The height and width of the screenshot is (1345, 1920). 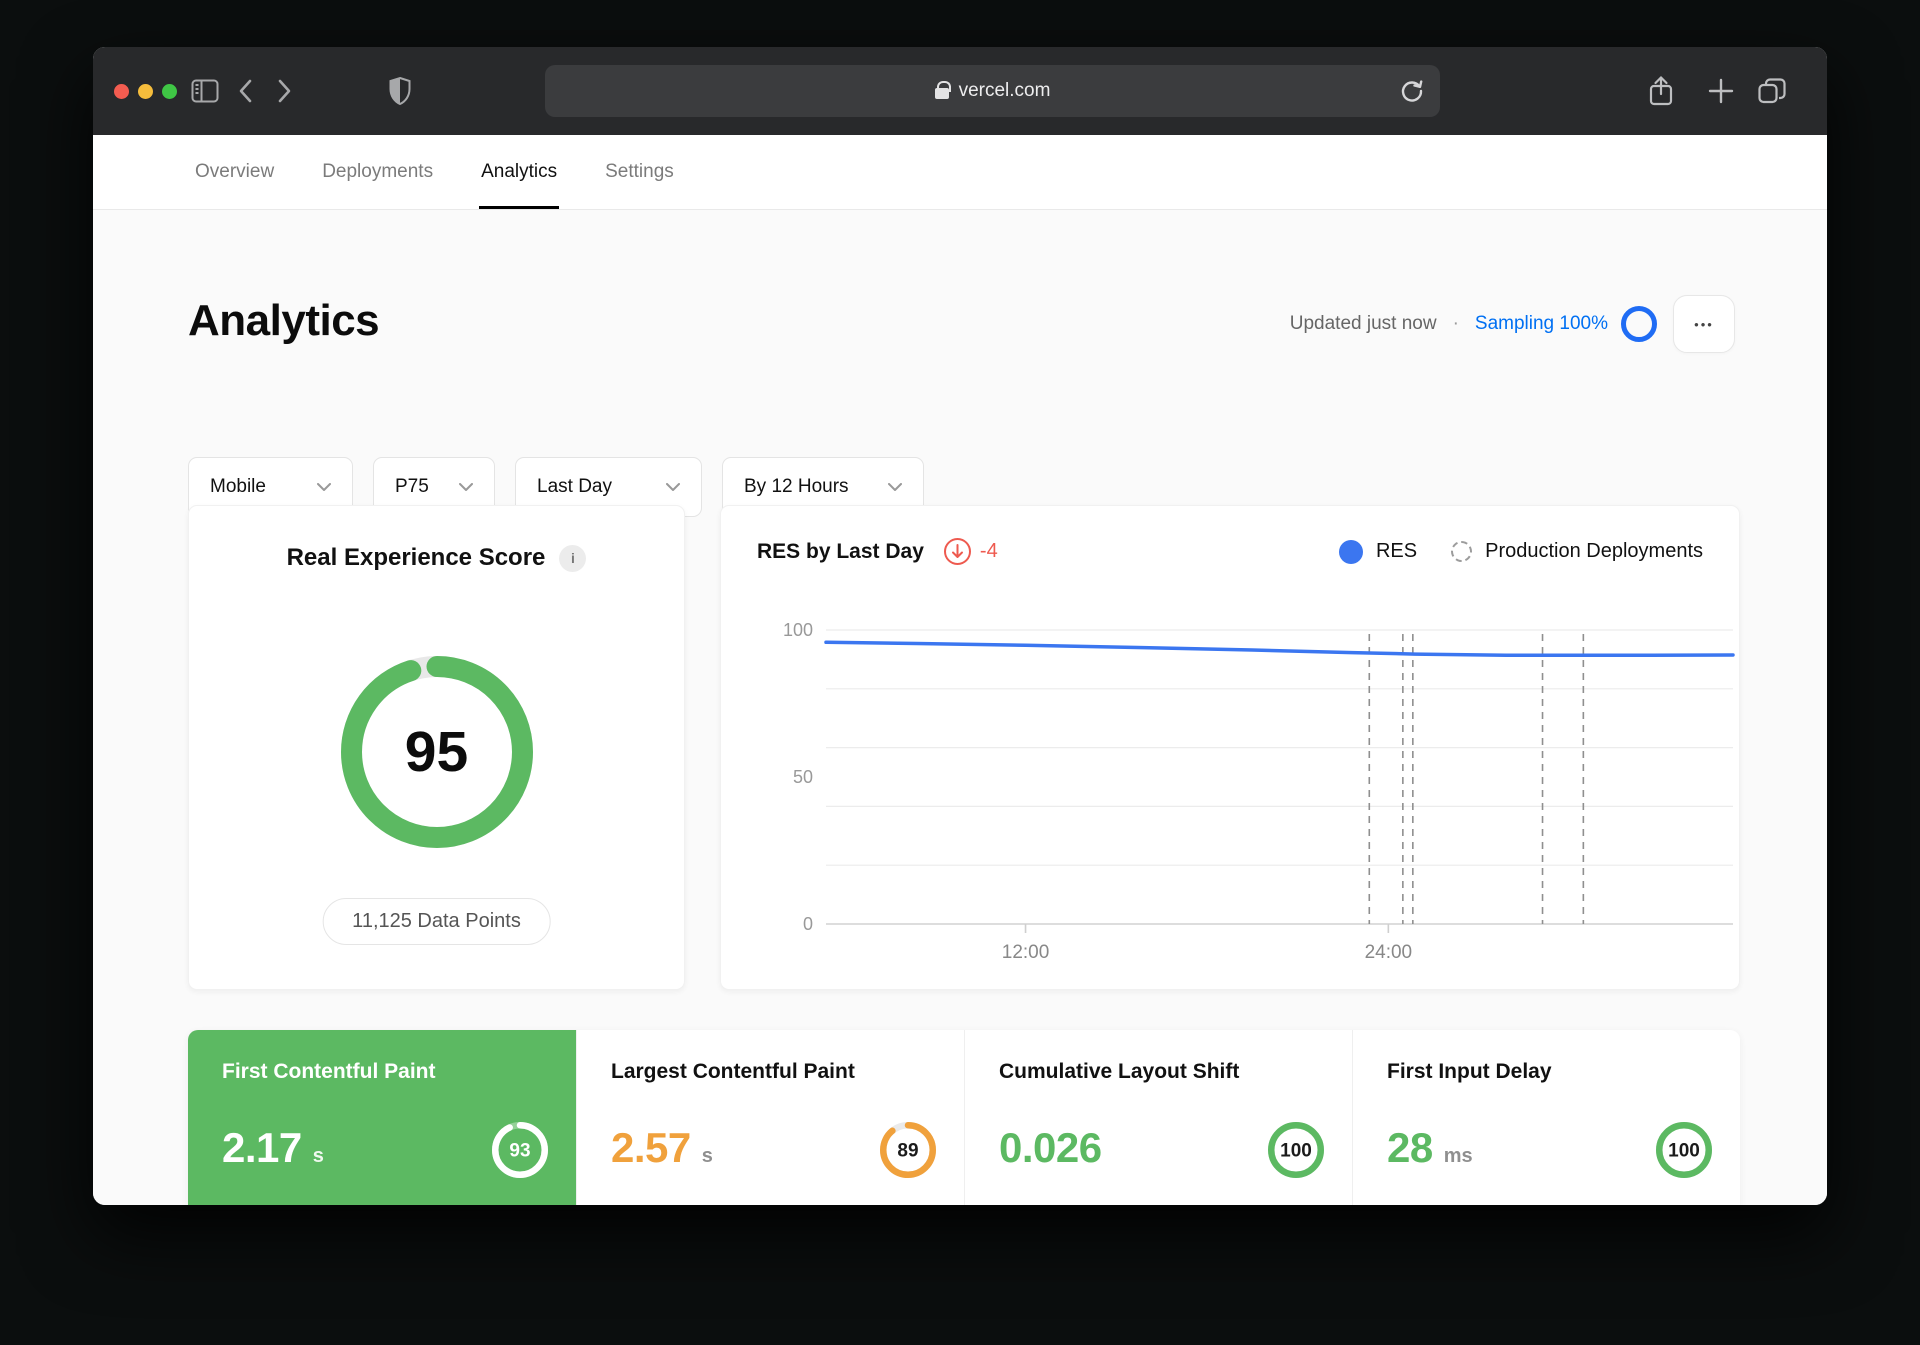 I want to click on tab-analytics: Analytics, so click(x=519, y=172).